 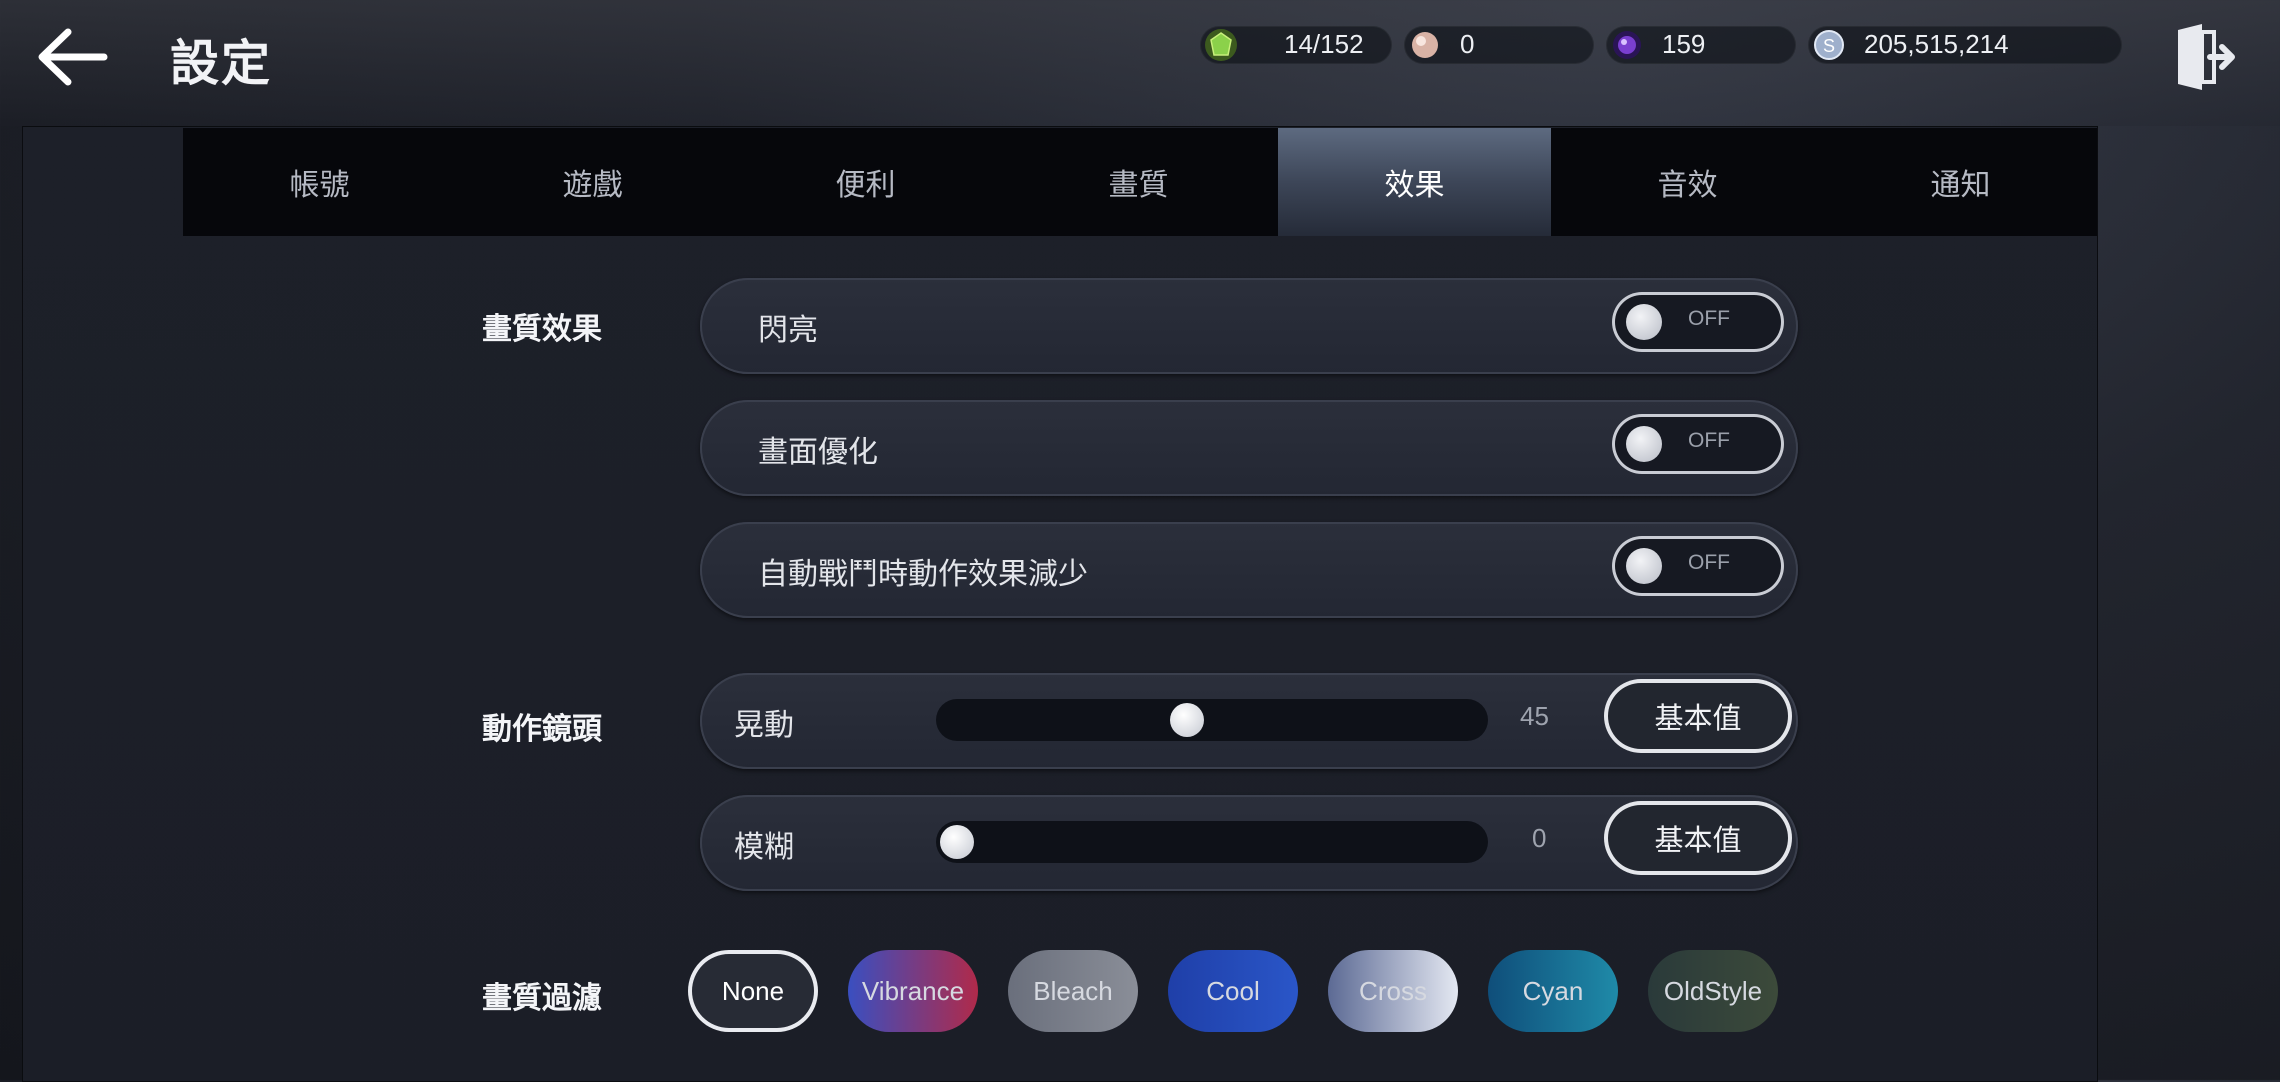 What do you see at coordinates (1553, 991) in the screenshot?
I see `filter-cyan-button: Cyan` at bounding box center [1553, 991].